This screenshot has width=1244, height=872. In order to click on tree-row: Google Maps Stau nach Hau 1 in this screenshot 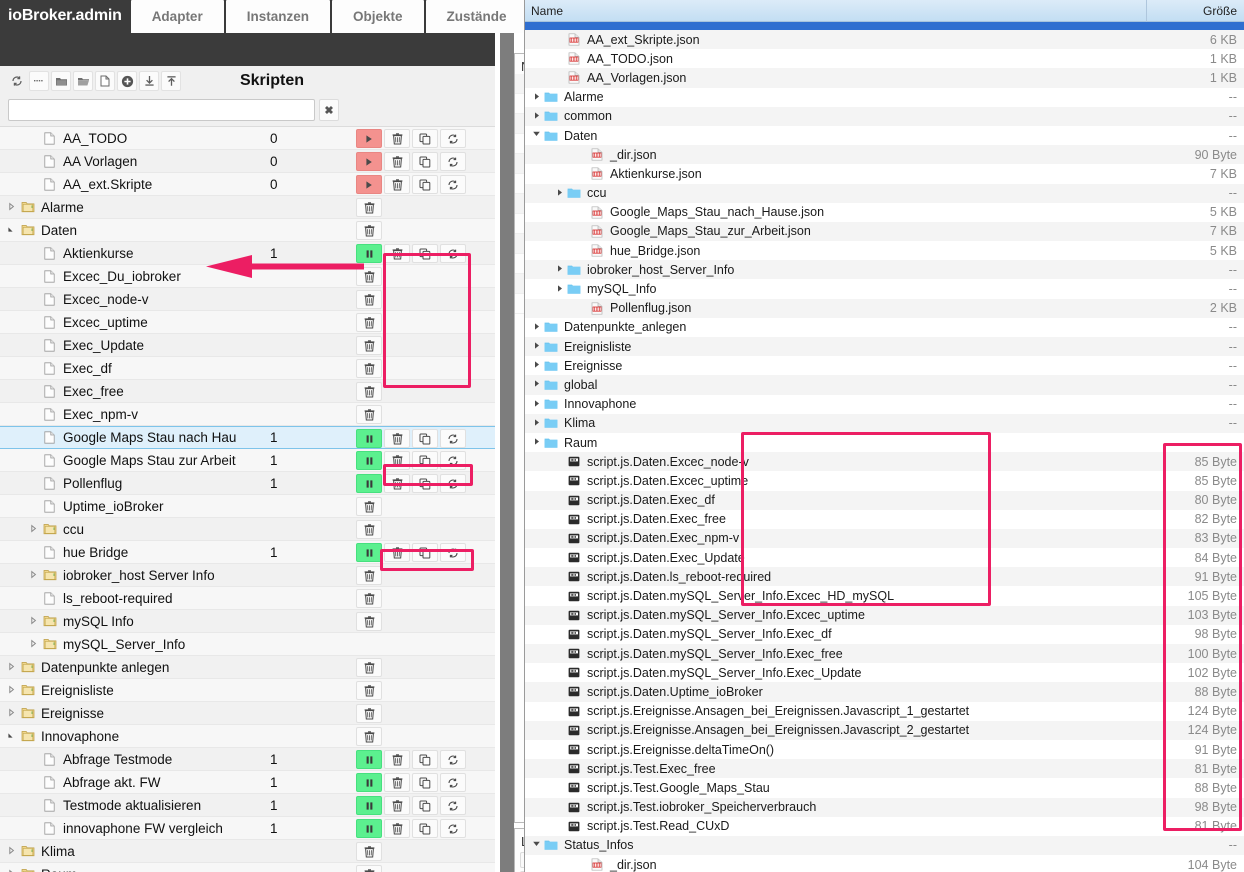, I will do `click(255, 437)`.